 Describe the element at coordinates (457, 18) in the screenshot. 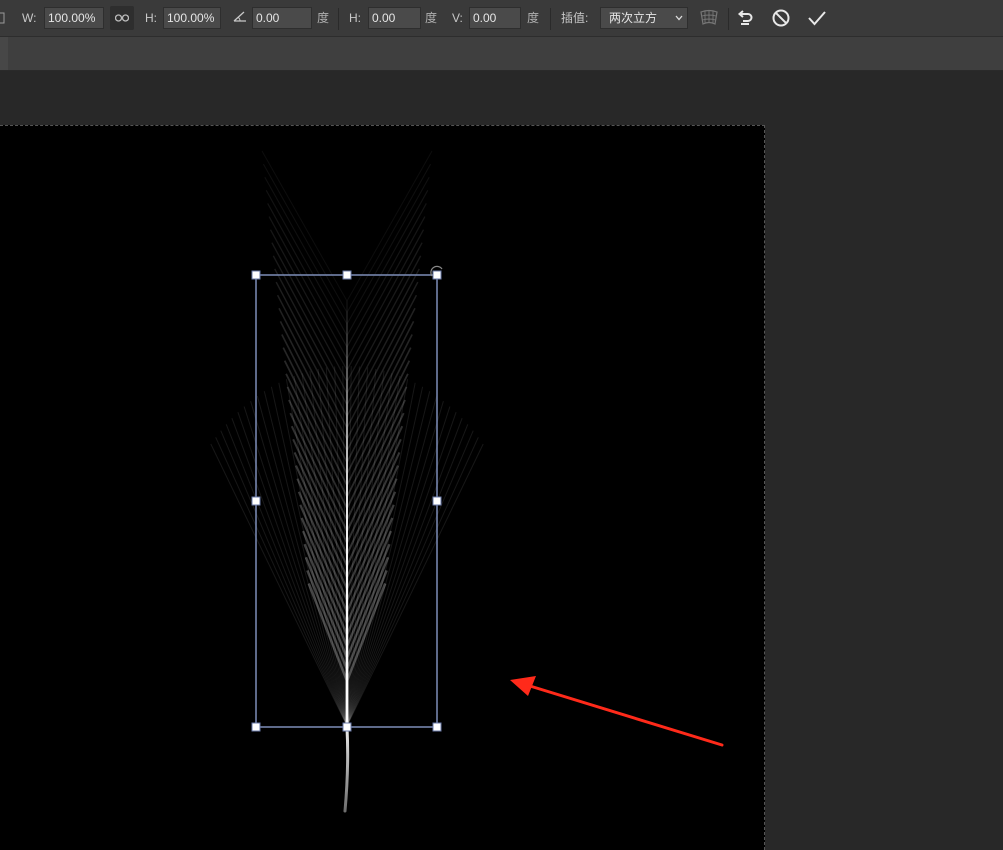

I see `vskew-label: V:` at that location.